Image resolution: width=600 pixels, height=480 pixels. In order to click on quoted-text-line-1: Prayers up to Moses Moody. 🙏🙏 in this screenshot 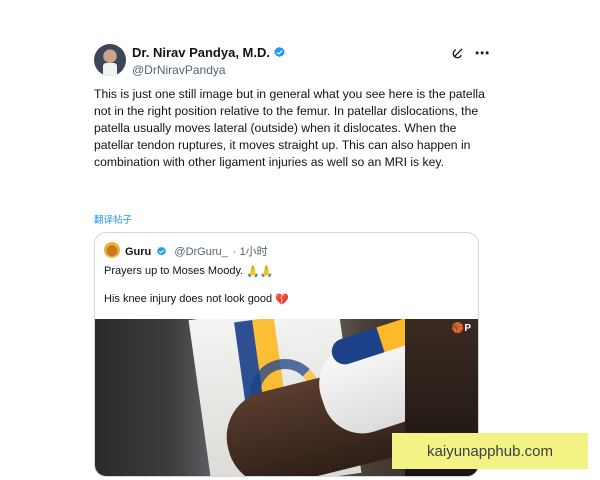, I will do `click(189, 271)`.